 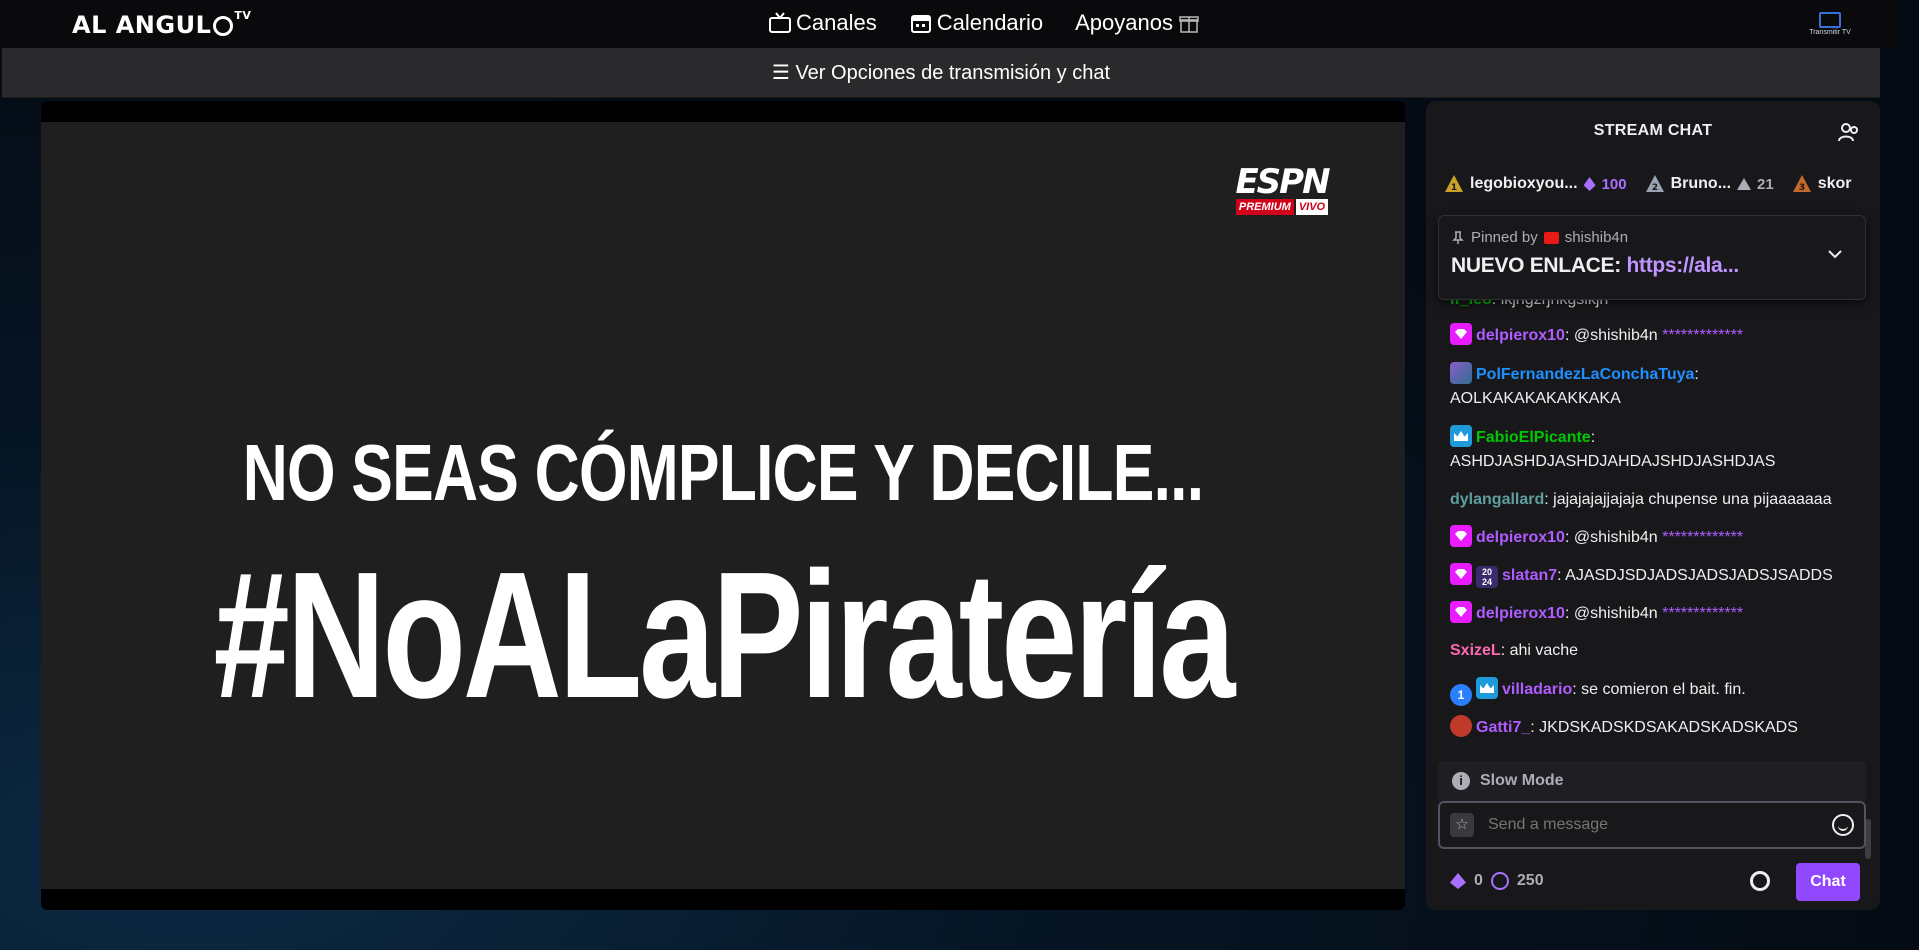 I want to click on nav-apoyanos: Apoyanos, so click(x=1138, y=23).